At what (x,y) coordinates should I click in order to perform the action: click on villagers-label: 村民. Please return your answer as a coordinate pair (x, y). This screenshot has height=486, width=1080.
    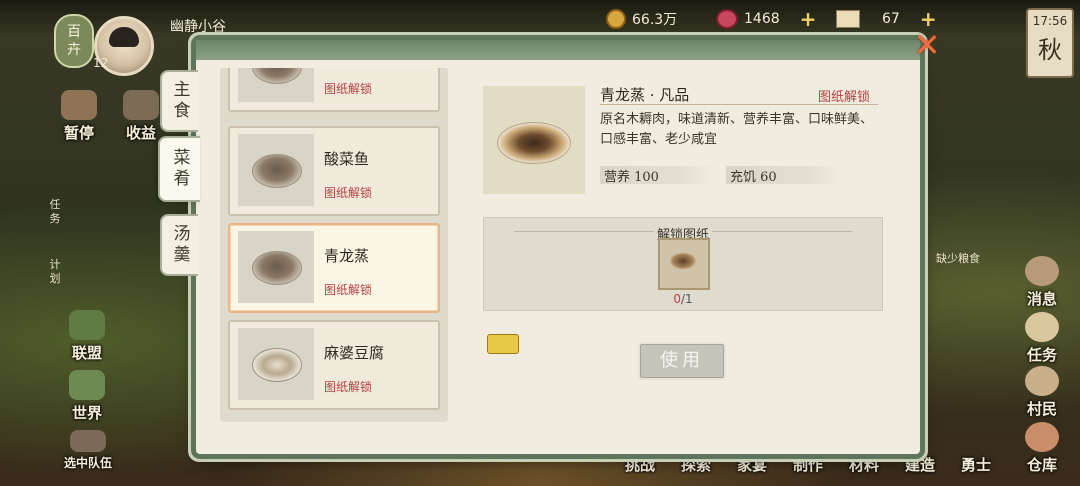
    Looking at the image, I should click on (1041, 409).